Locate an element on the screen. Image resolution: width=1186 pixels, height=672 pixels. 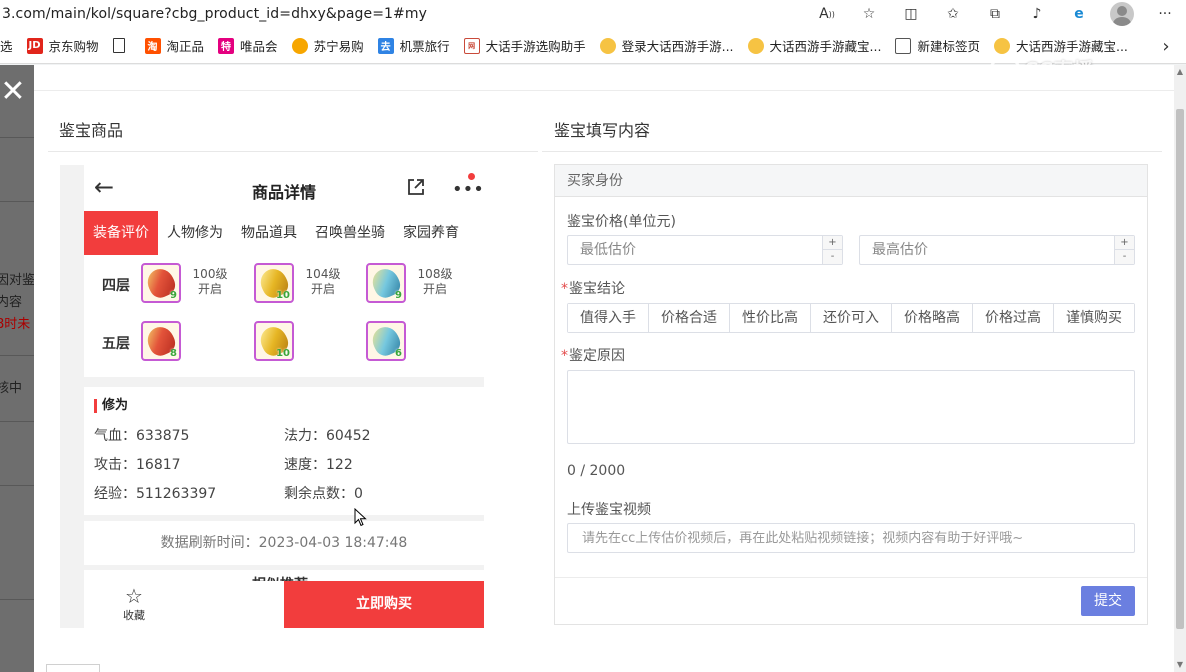
bookmark-item: 苏宁易购 is located at coordinates (327, 45).